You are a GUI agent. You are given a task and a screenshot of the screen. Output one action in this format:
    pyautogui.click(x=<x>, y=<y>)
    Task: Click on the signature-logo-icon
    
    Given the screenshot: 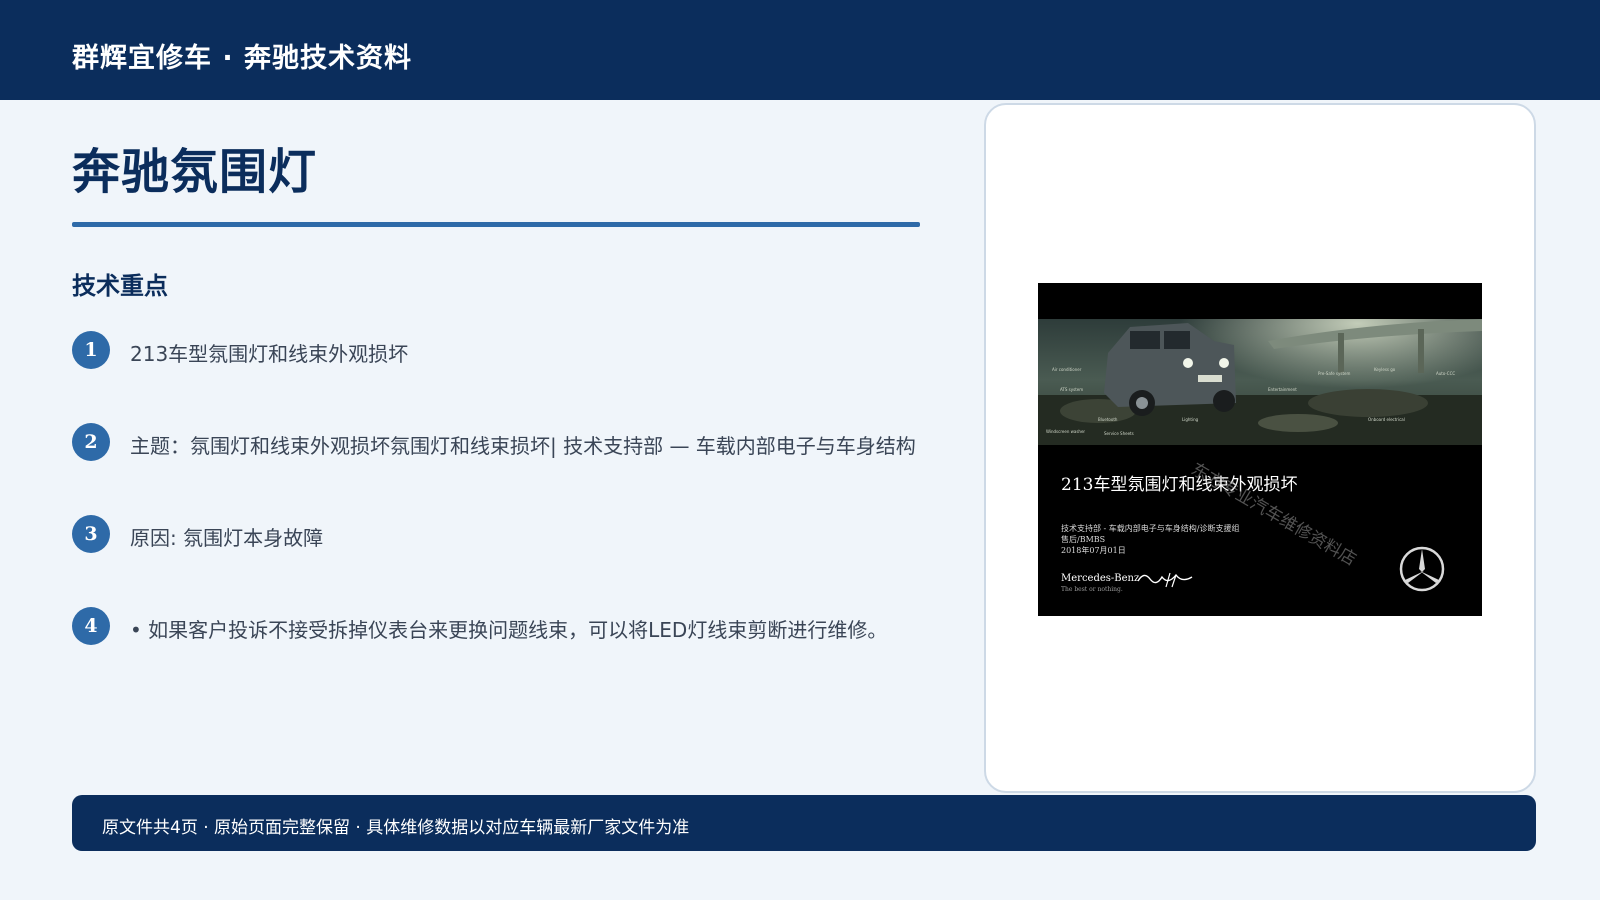 What is the action you would take?
    pyautogui.click(x=1165, y=580)
    